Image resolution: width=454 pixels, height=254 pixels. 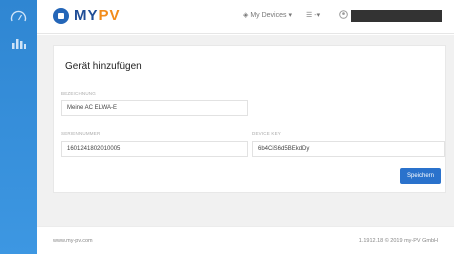 I want to click on logo: MYPV, so click(x=97, y=15).